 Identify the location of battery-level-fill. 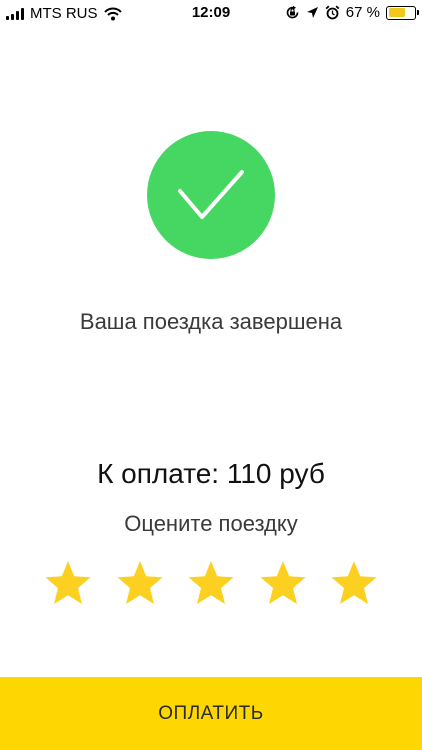
(396, 12).